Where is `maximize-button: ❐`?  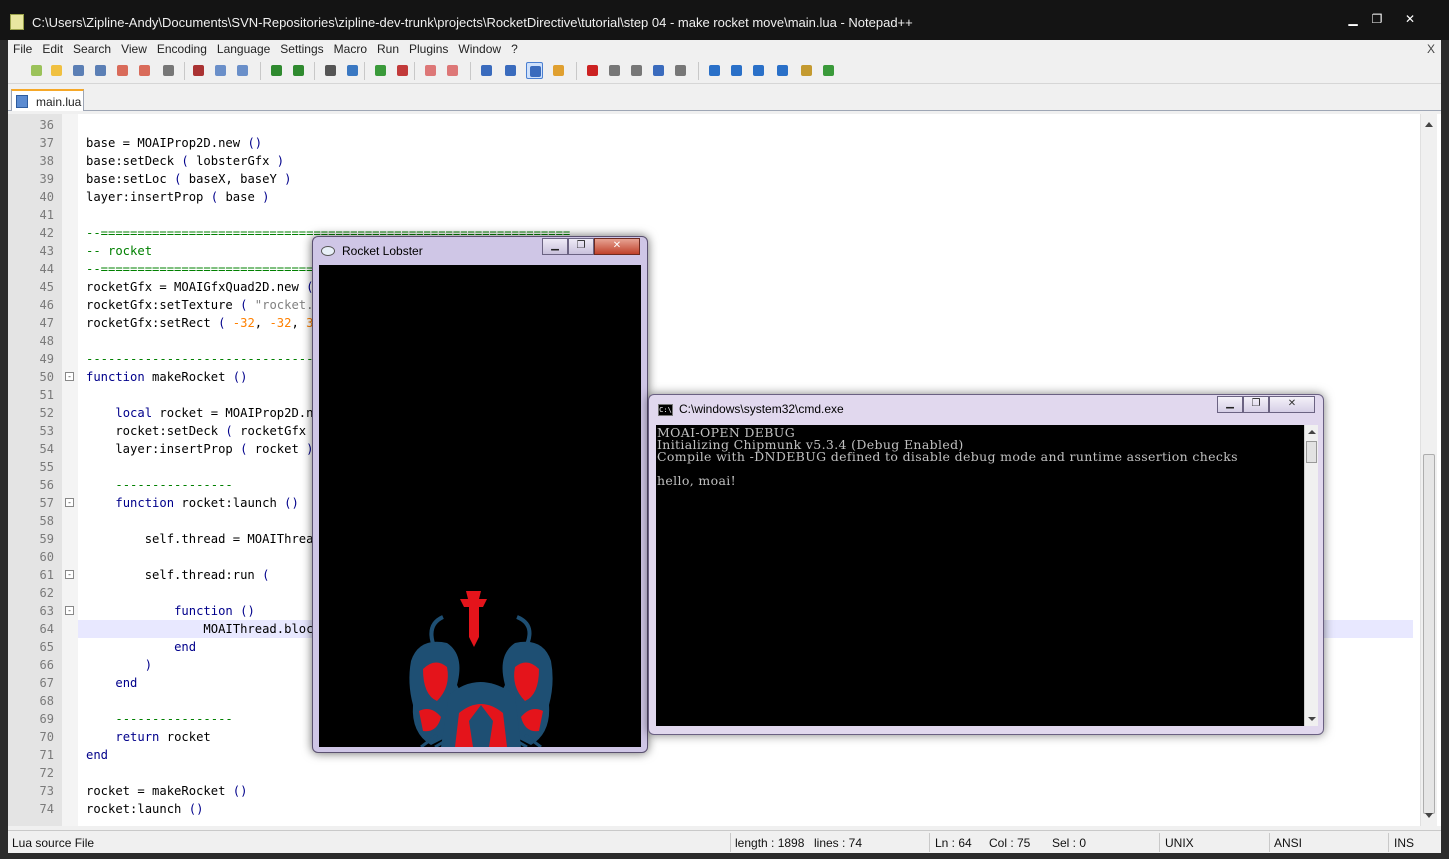
maximize-button: ❐ is located at coordinates (1377, 19).